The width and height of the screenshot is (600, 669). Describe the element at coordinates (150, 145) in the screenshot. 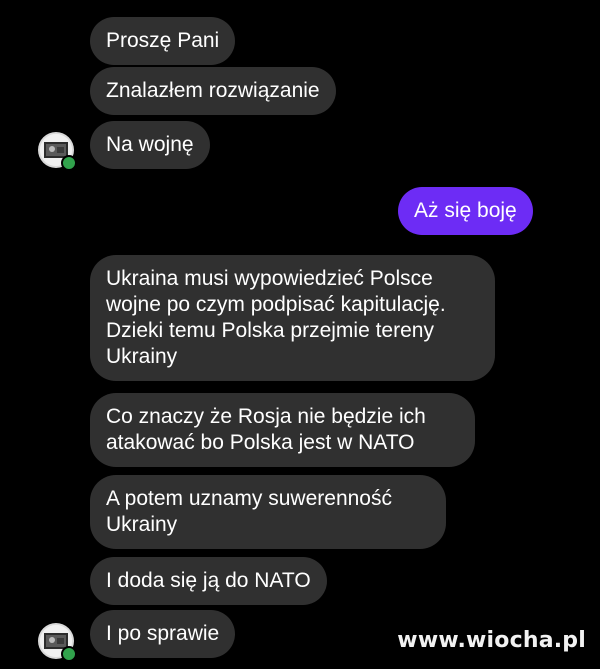

I see `message-bubble-incoming: Na wojnę` at that location.